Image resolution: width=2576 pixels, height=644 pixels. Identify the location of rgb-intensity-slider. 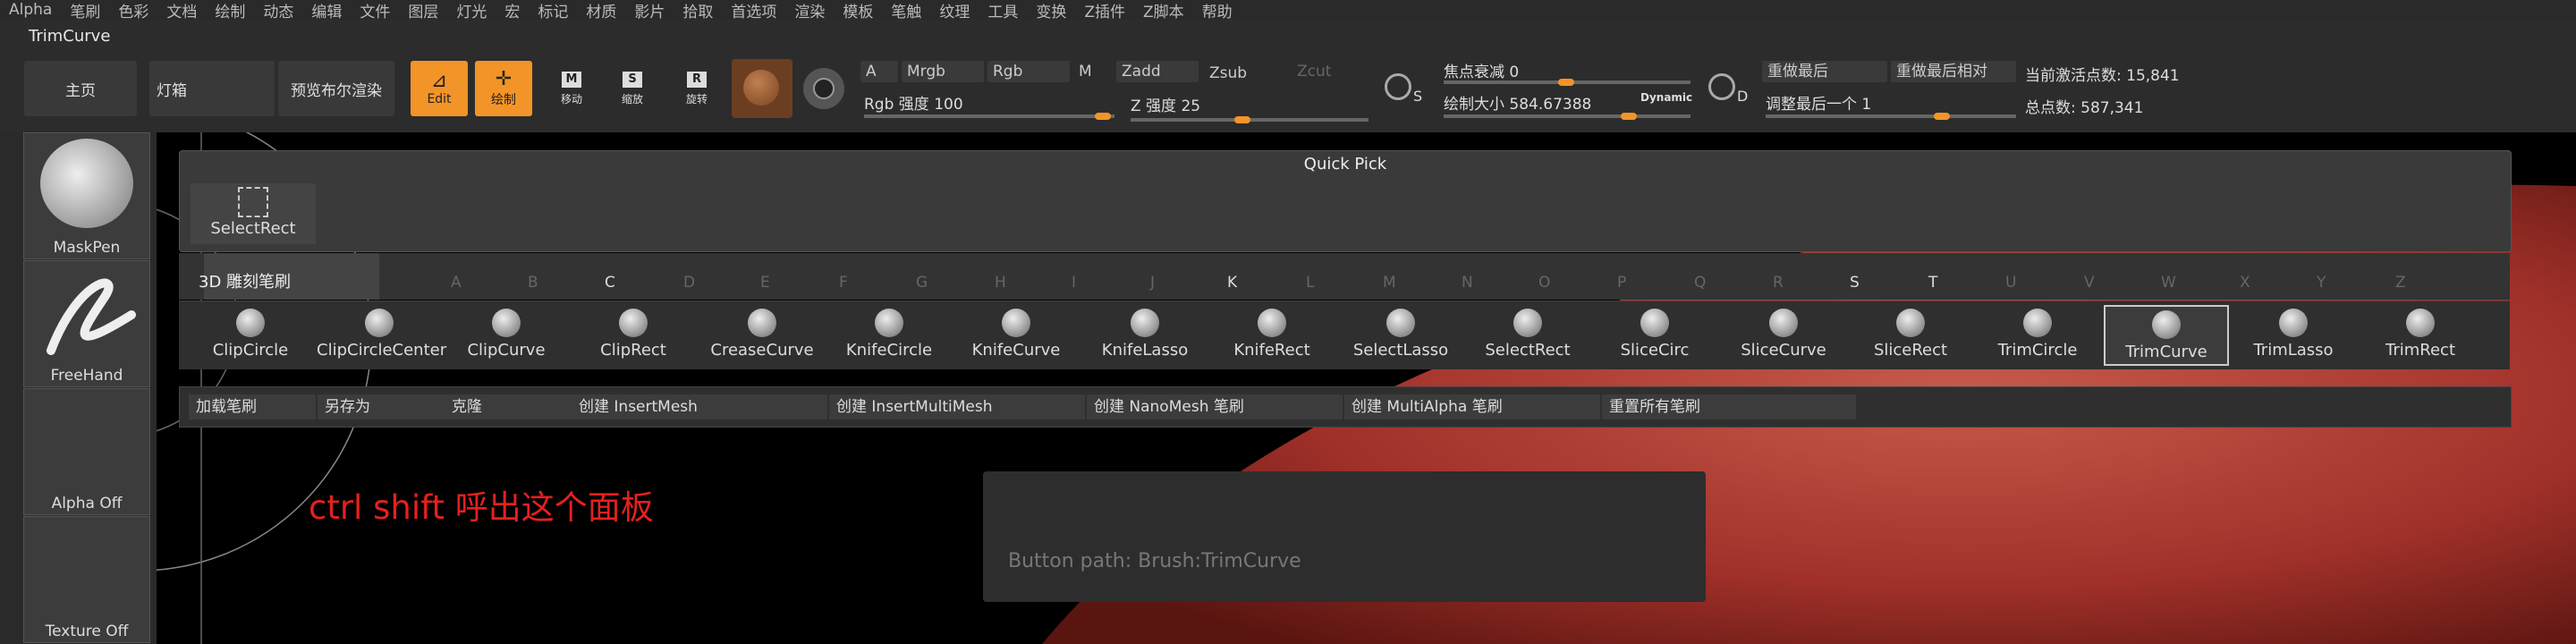
(989, 116).